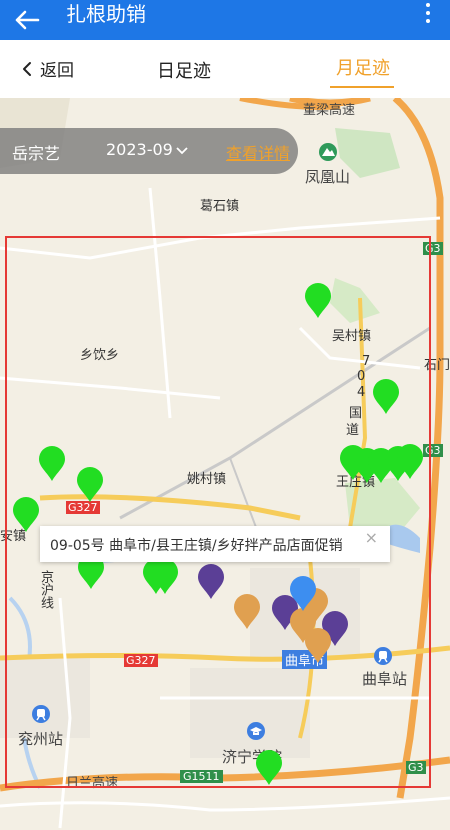  I want to click on month-select: 2023-09, so click(139, 149).